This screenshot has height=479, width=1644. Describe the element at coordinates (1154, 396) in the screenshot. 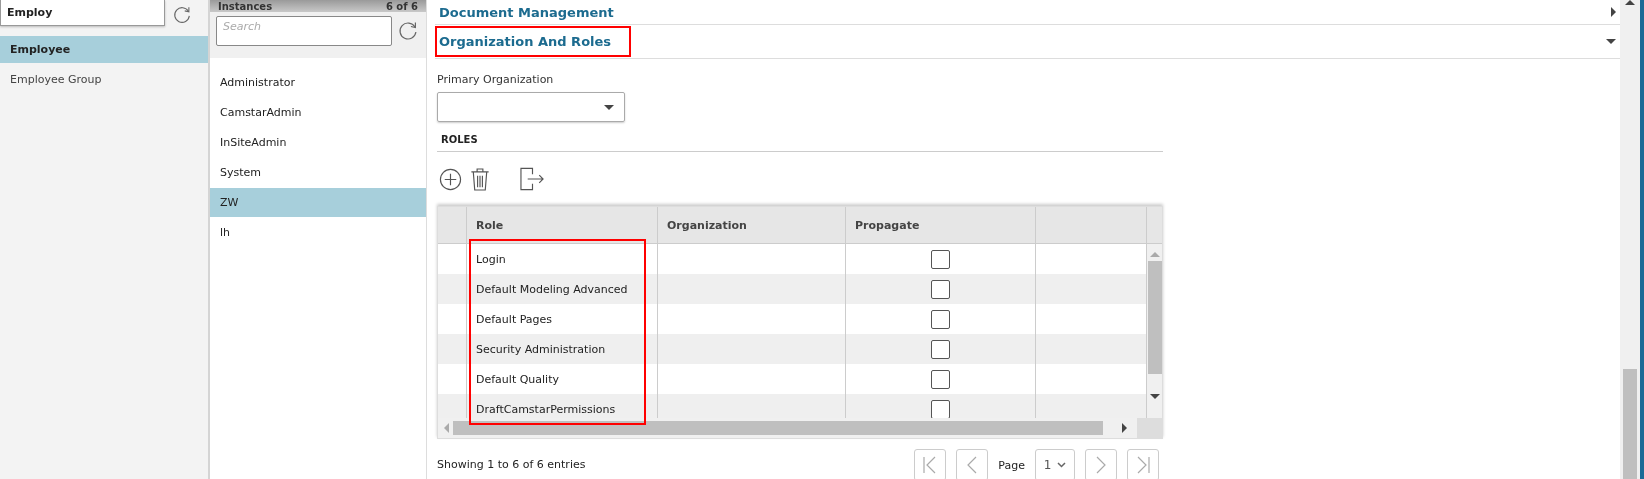

I see `scroll-down-icon` at that location.